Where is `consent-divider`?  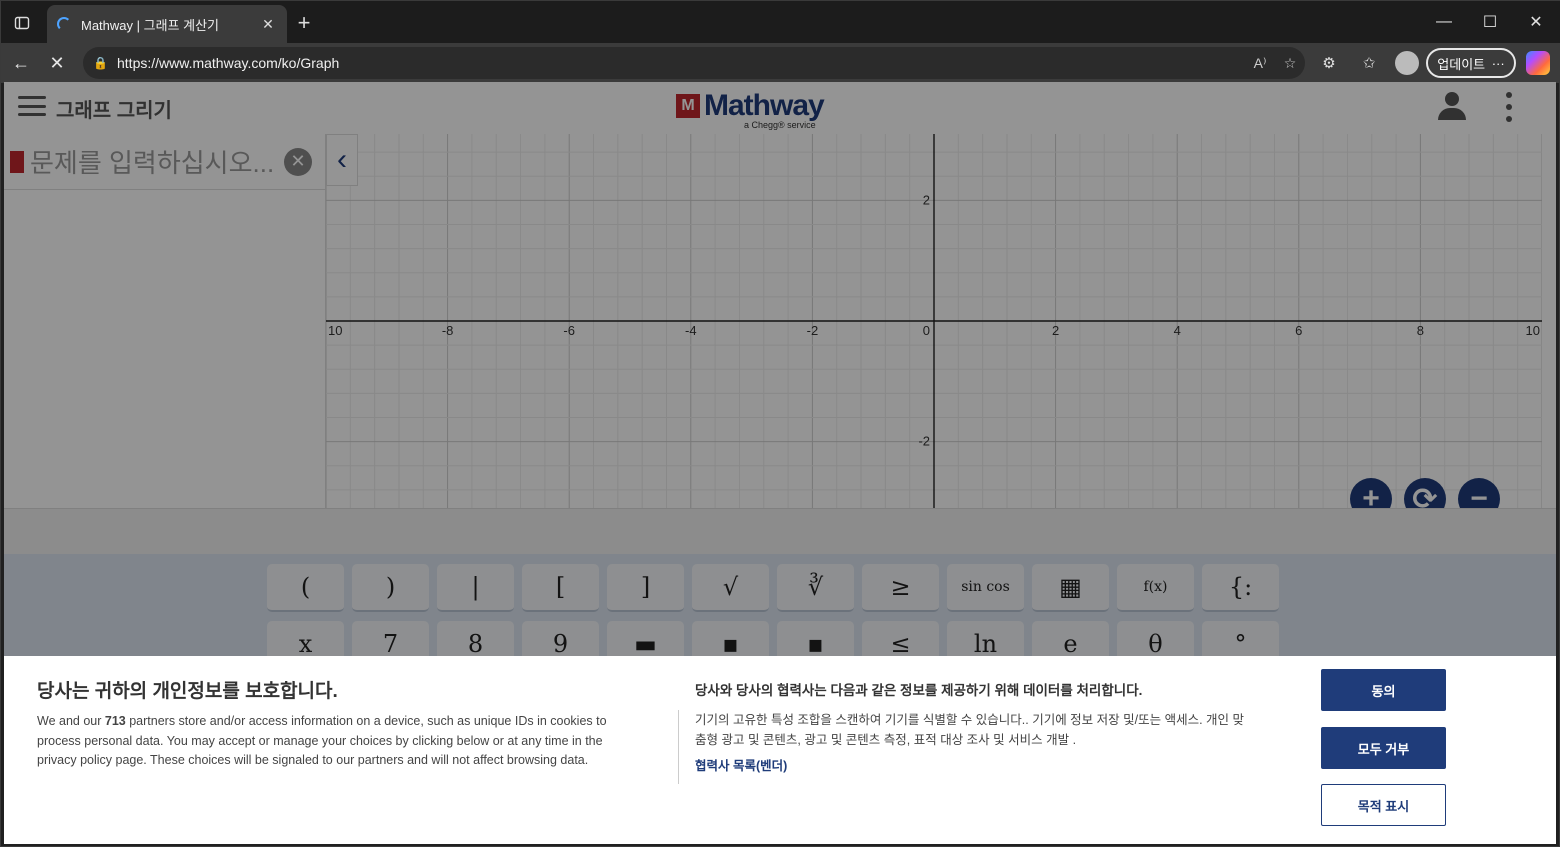 consent-divider is located at coordinates (678, 747).